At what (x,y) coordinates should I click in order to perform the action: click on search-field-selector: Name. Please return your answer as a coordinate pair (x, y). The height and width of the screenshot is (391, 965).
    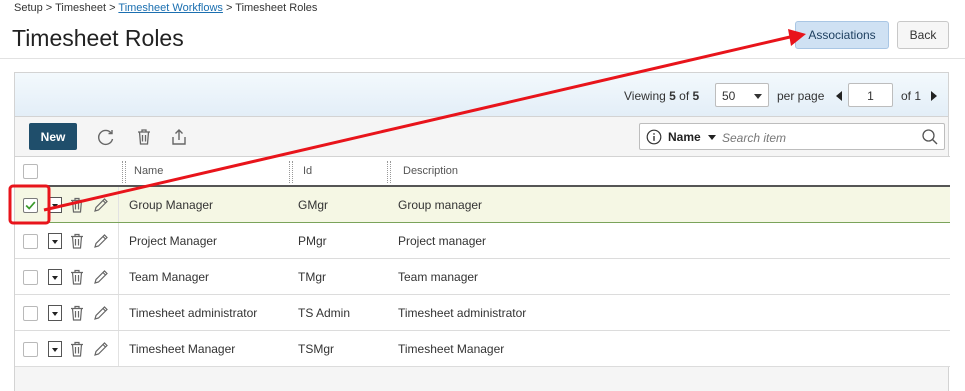
    Looking at the image, I should click on (684, 137).